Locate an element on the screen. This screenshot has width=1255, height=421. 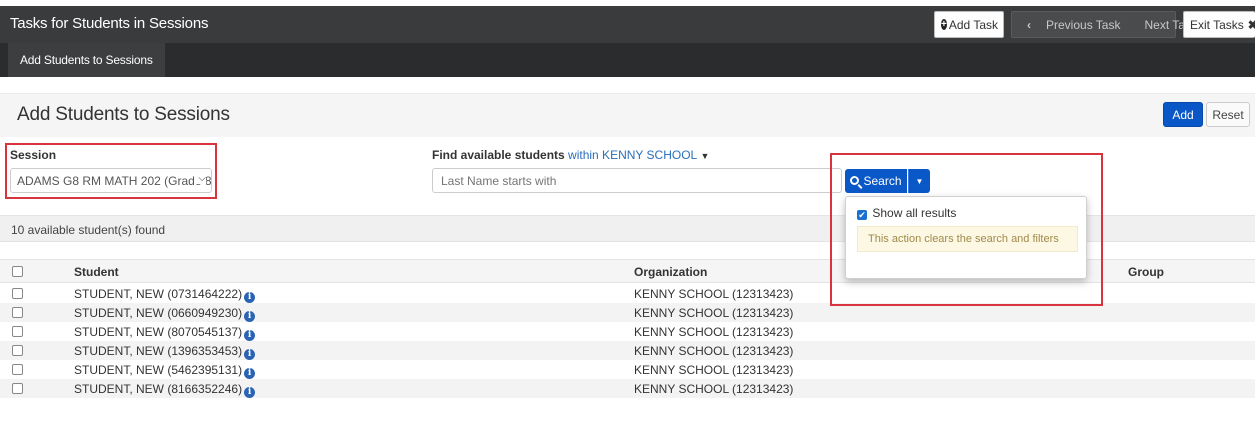
show-all-results-label: Show all results is located at coordinates (914, 213).